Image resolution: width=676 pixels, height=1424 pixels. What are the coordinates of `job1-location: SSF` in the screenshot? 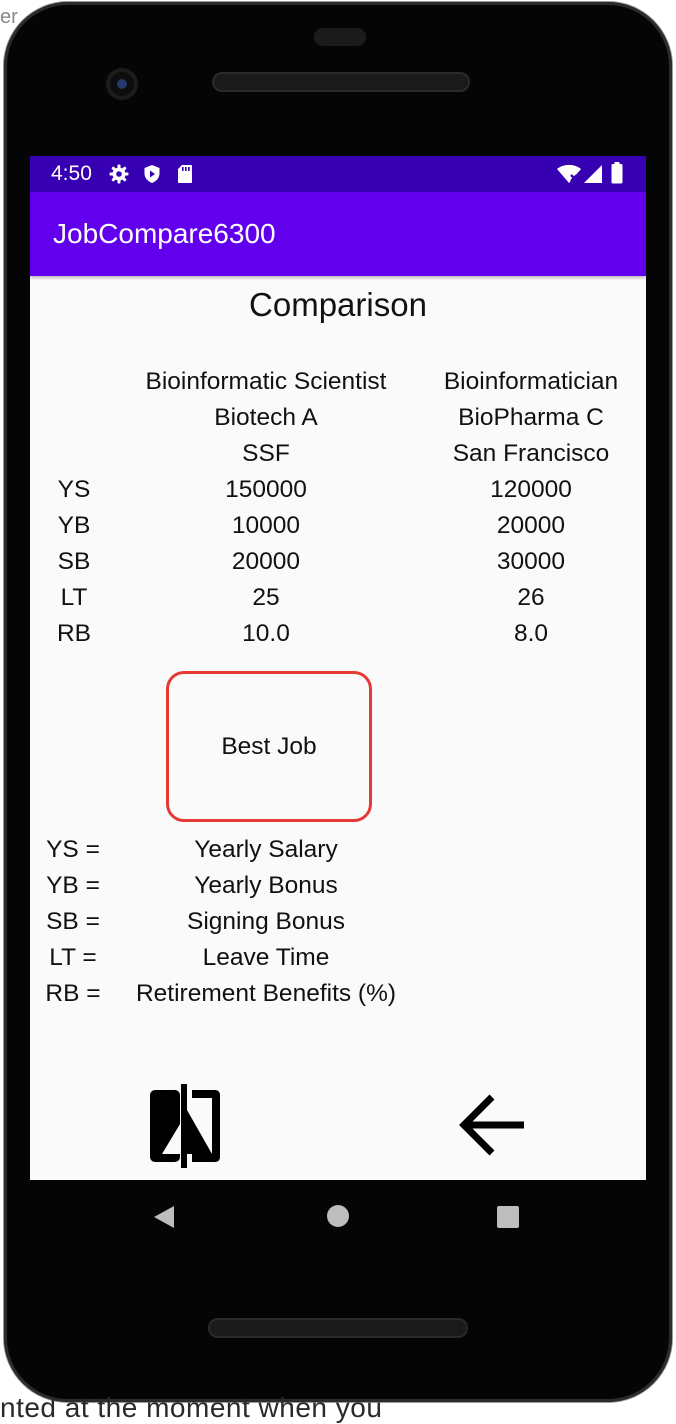 It's located at (266, 453).